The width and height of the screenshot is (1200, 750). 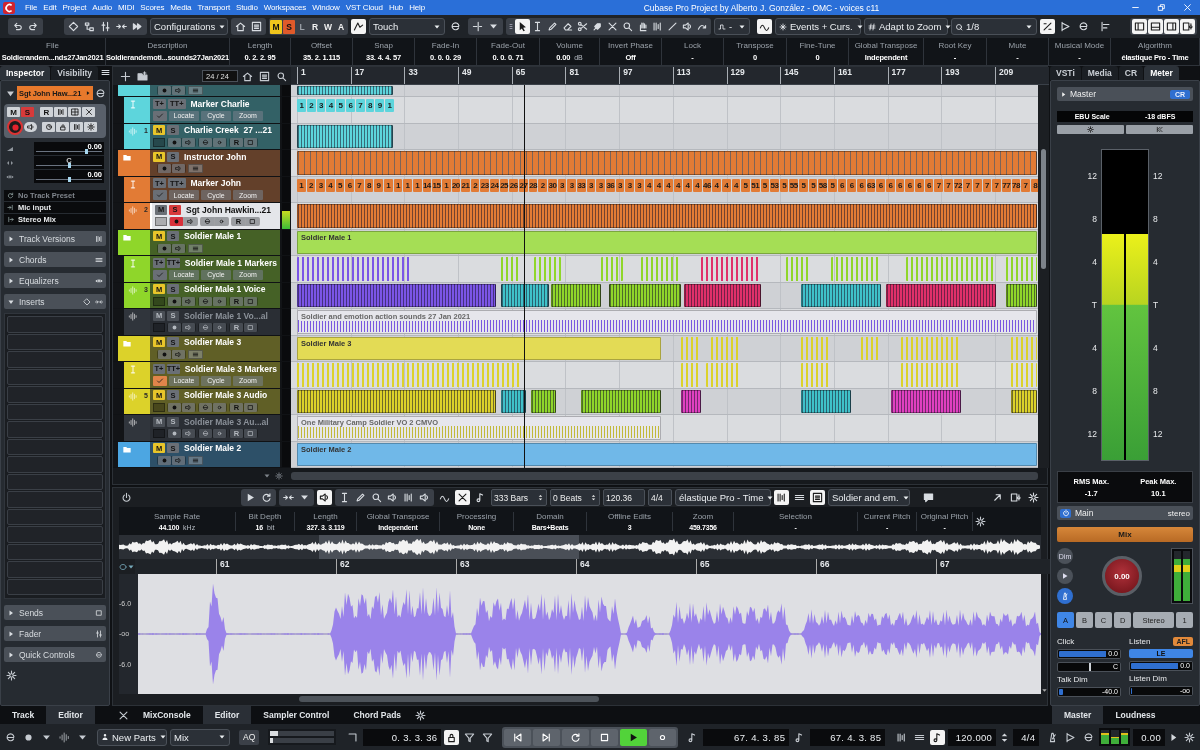 What do you see at coordinates (582, 26) in the screenshot?
I see `split-tool` at bounding box center [582, 26].